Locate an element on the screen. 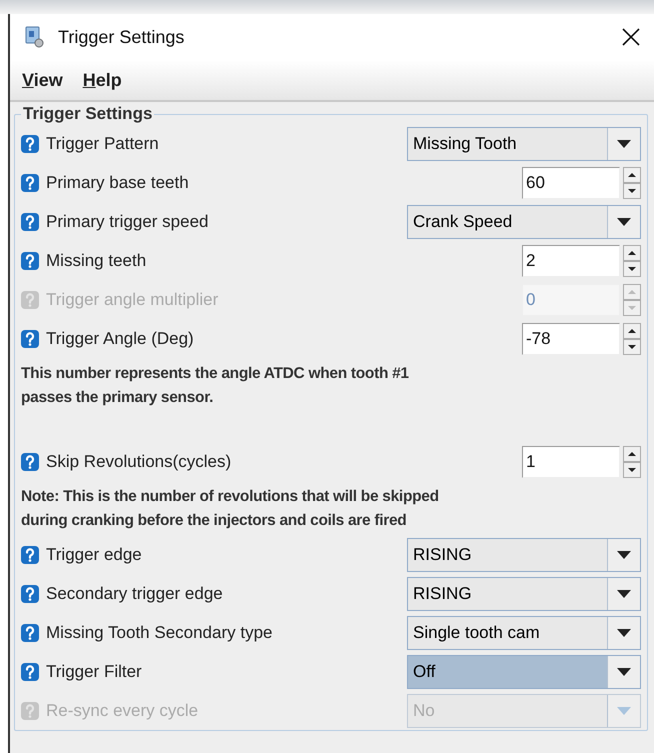 The width and height of the screenshot is (654, 753). dropdown: Crank Speed is located at coordinates (524, 221).